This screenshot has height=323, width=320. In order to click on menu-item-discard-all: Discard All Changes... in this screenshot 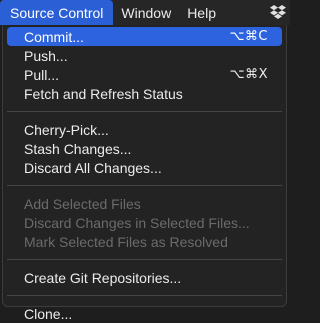, I will do `click(144, 167)`.